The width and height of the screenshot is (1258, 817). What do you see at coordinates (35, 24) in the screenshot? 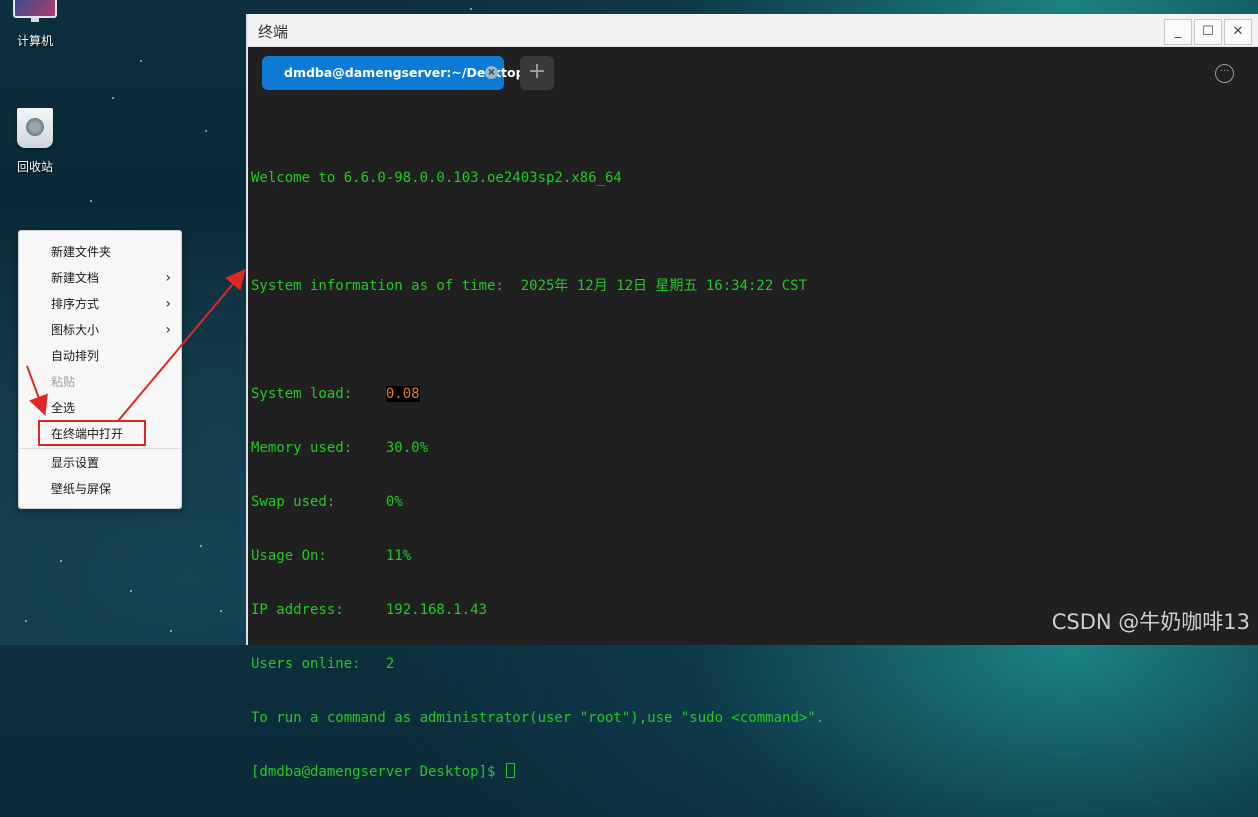
I see `desktop-icon-computer: 计算机` at bounding box center [35, 24].